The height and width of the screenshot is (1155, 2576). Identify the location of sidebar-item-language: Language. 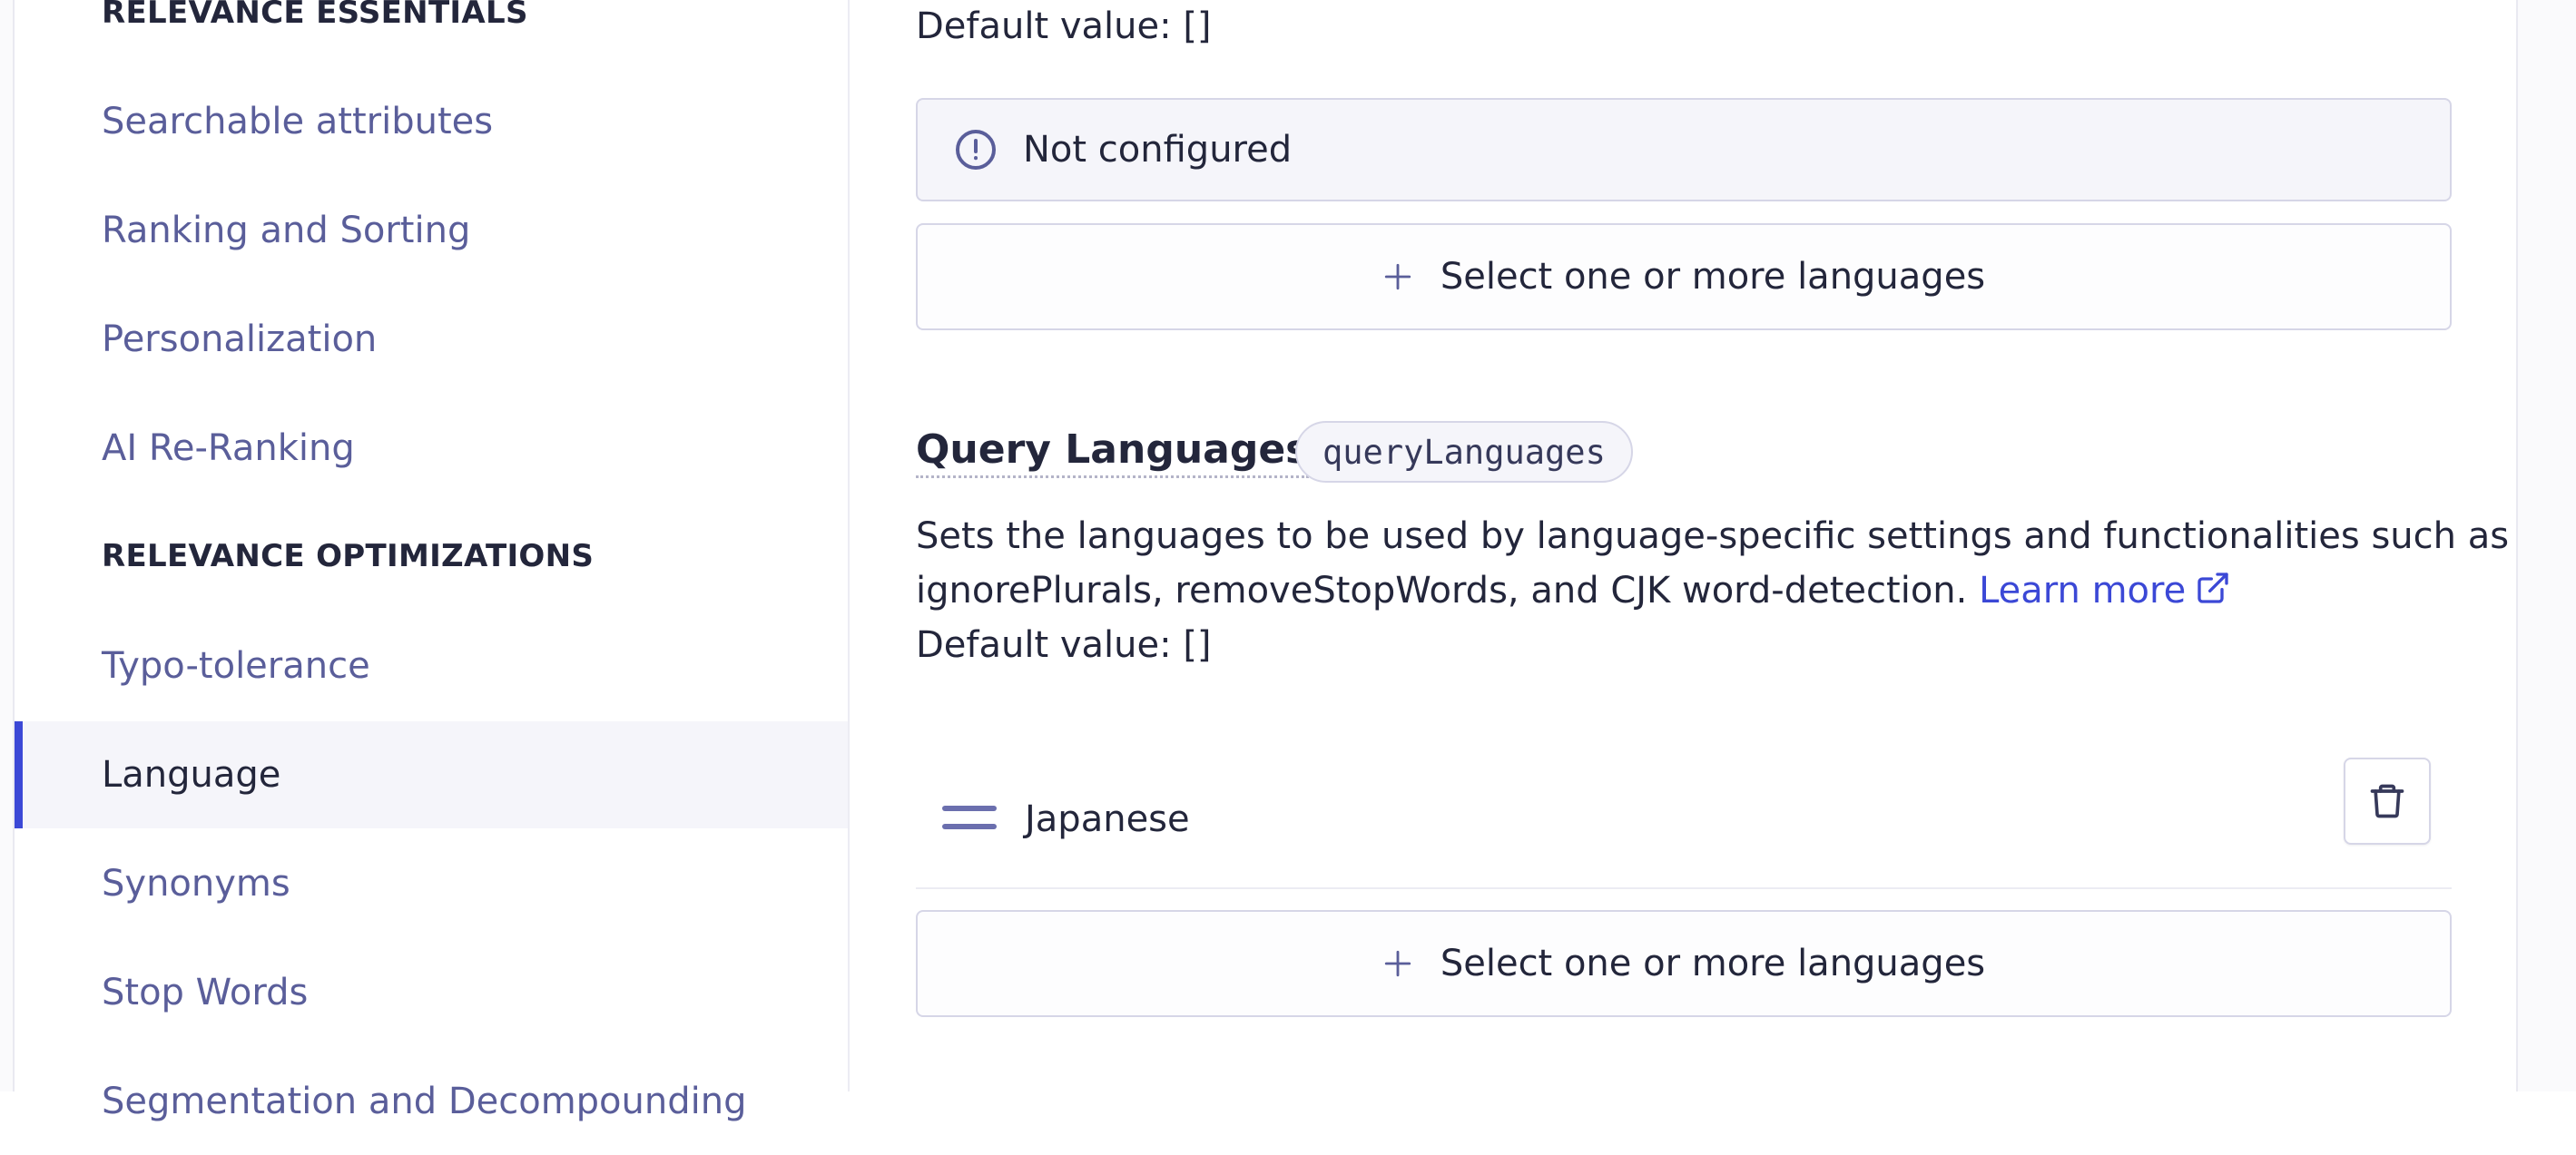
(431, 774).